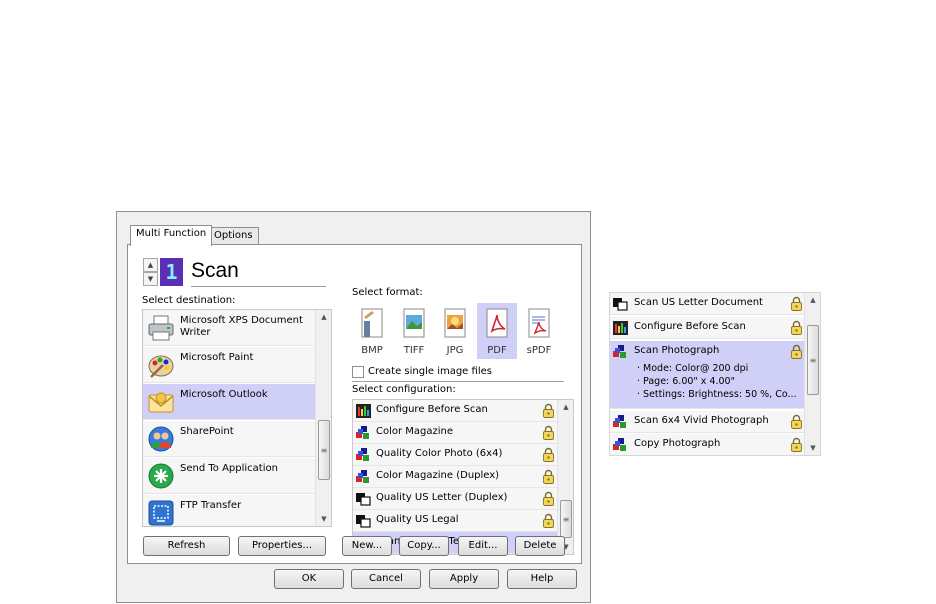 The image size is (936, 604). I want to click on configuration-label: Quality Color Photo (6x4), so click(439, 453).